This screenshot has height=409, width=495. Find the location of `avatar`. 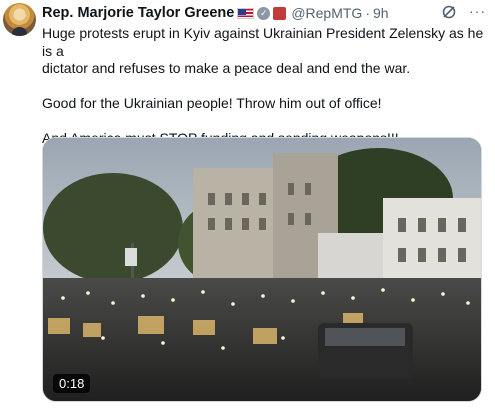

avatar is located at coordinates (19, 19).